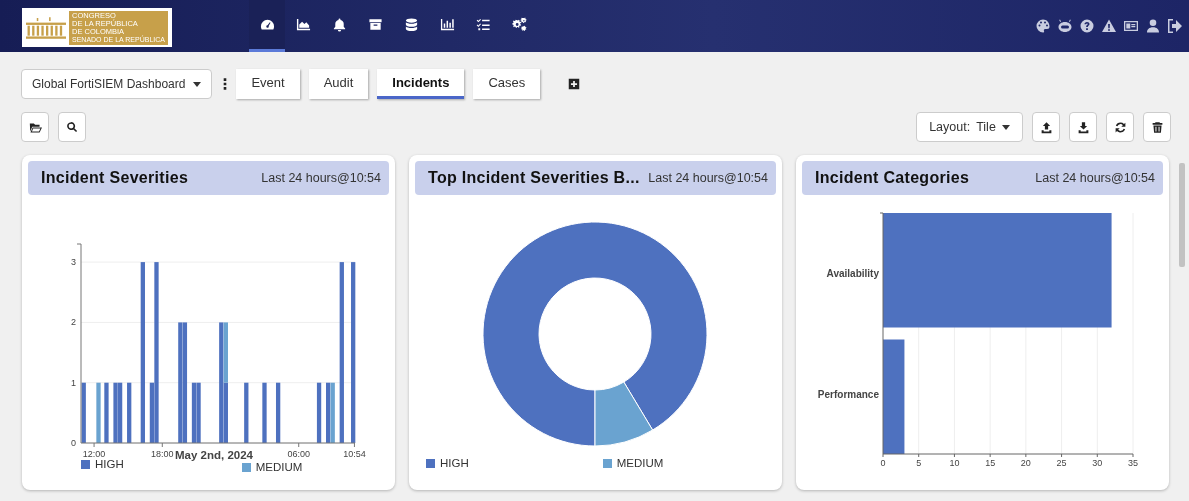  I want to click on trash-icon, so click(1157, 127).